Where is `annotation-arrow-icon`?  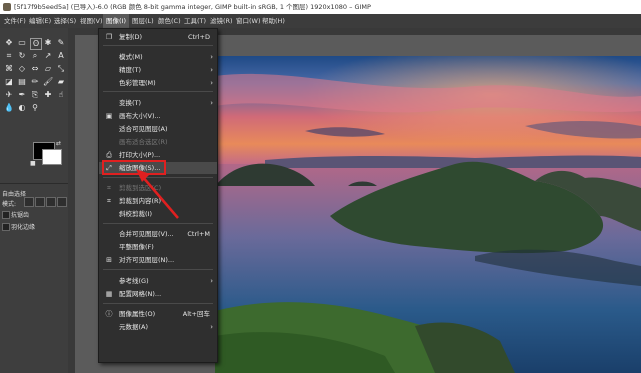 annotation-arrow-icon is located at coordinates (157, 194).